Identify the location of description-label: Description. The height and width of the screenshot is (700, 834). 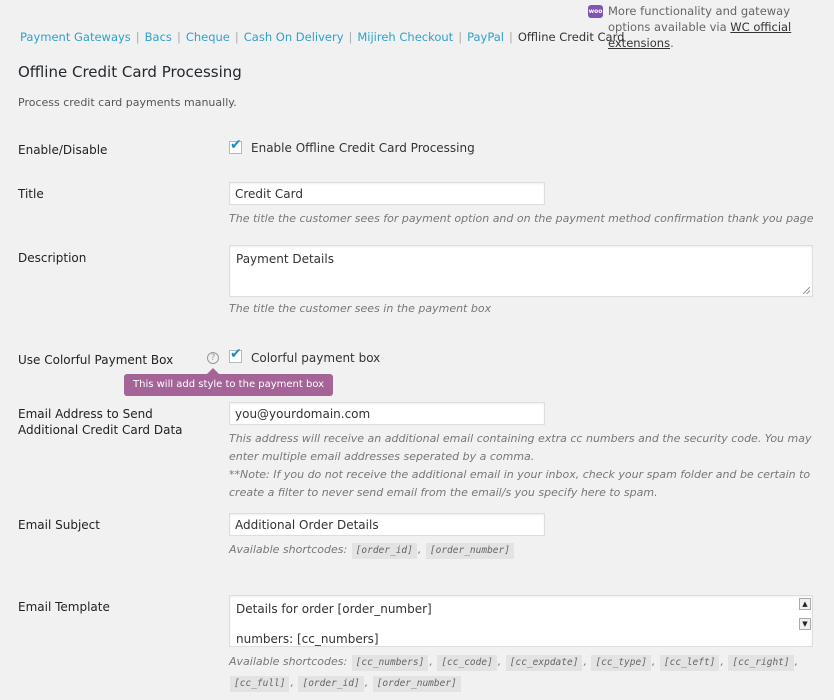
(52, 258).